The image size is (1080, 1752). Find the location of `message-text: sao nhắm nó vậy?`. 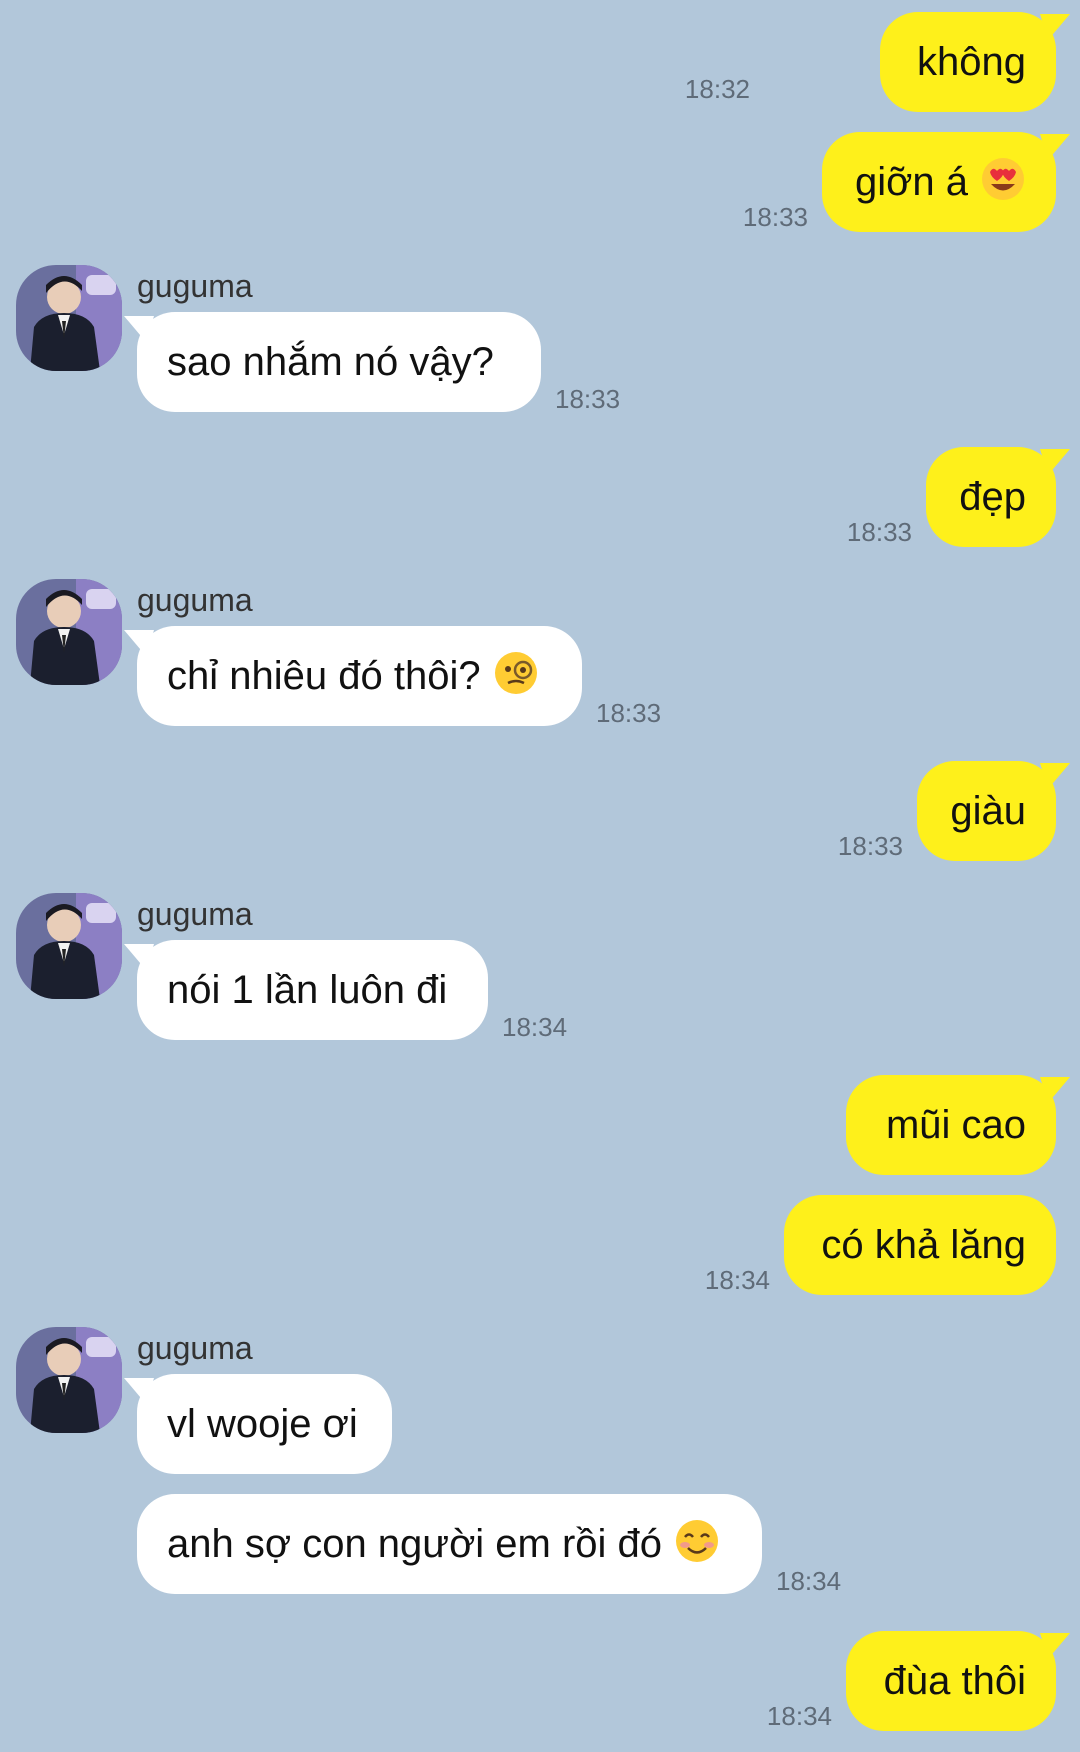

message-text: sao nhắm nó vậy? is located at coordinates (330, 362).